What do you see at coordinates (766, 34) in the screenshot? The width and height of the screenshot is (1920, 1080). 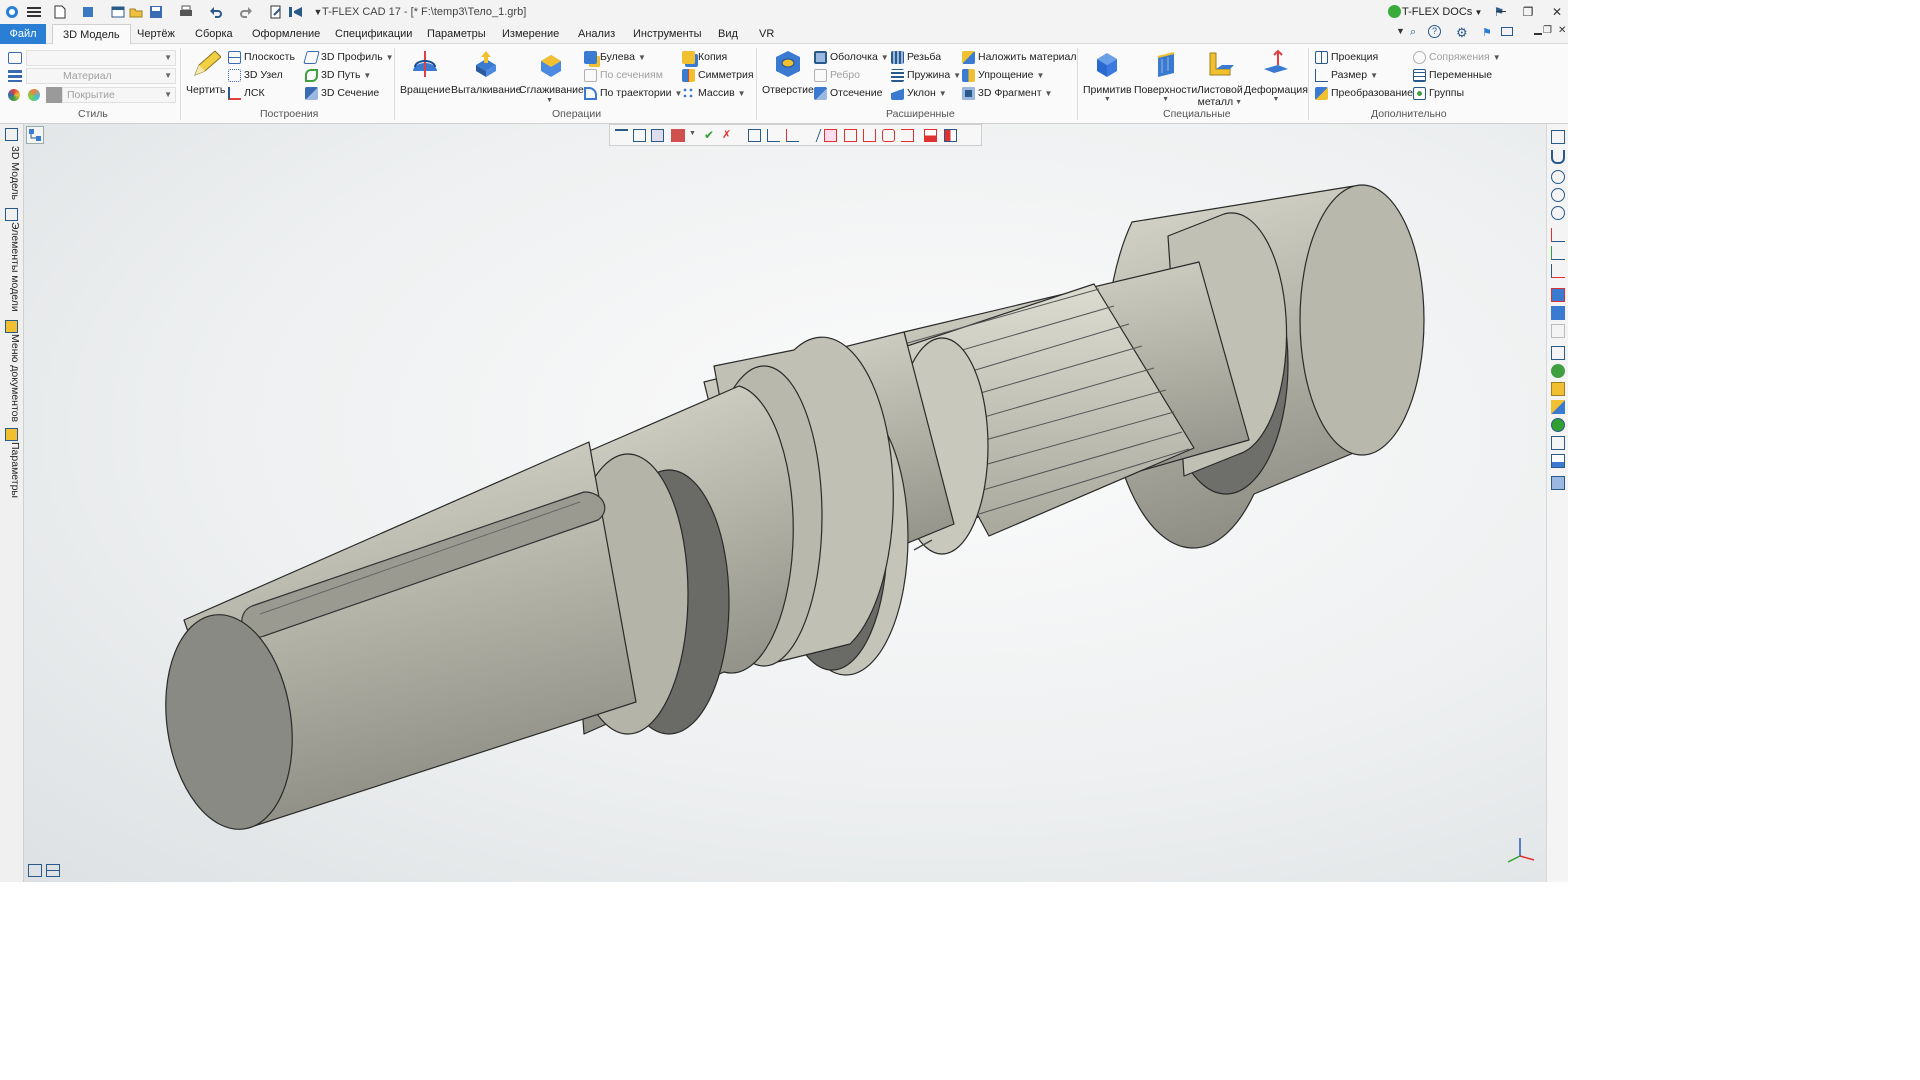 I see `tab-vr: VR` at bounding box center [766, 34].